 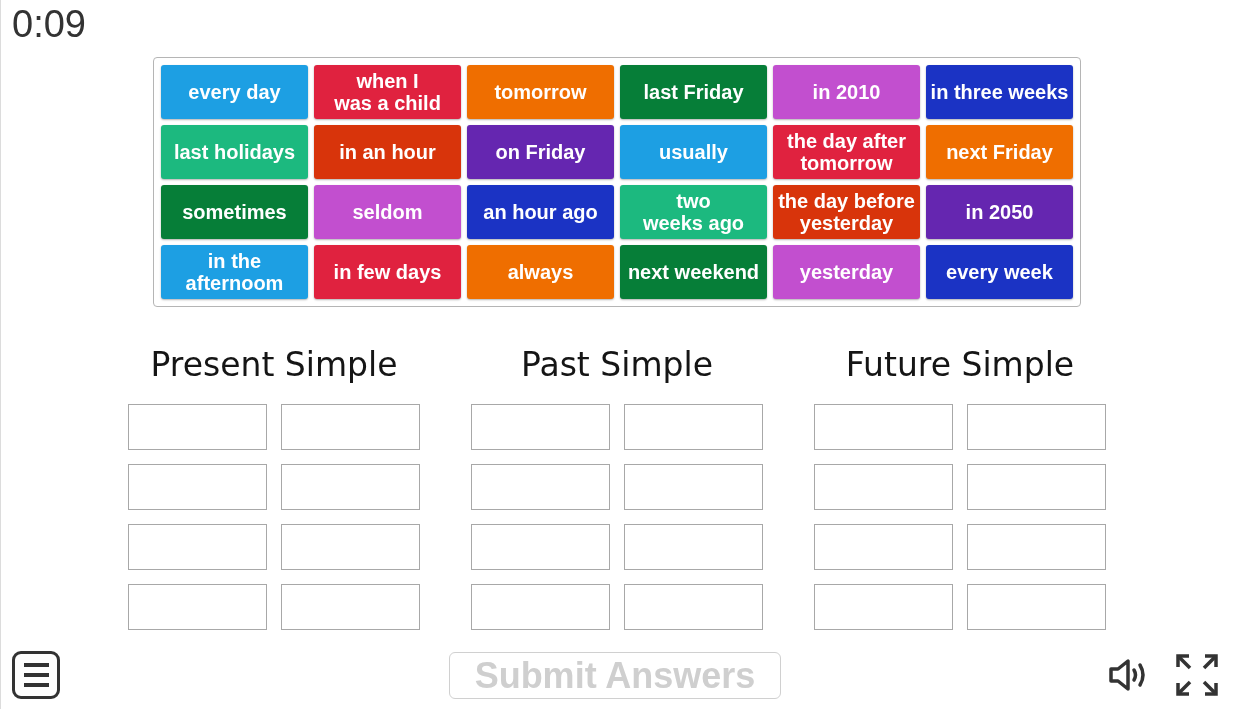 What do you see at coordinates (846, 272) in the screenshot?
I see `phrase-tile: yesterday` at bounding box center [846, 272].